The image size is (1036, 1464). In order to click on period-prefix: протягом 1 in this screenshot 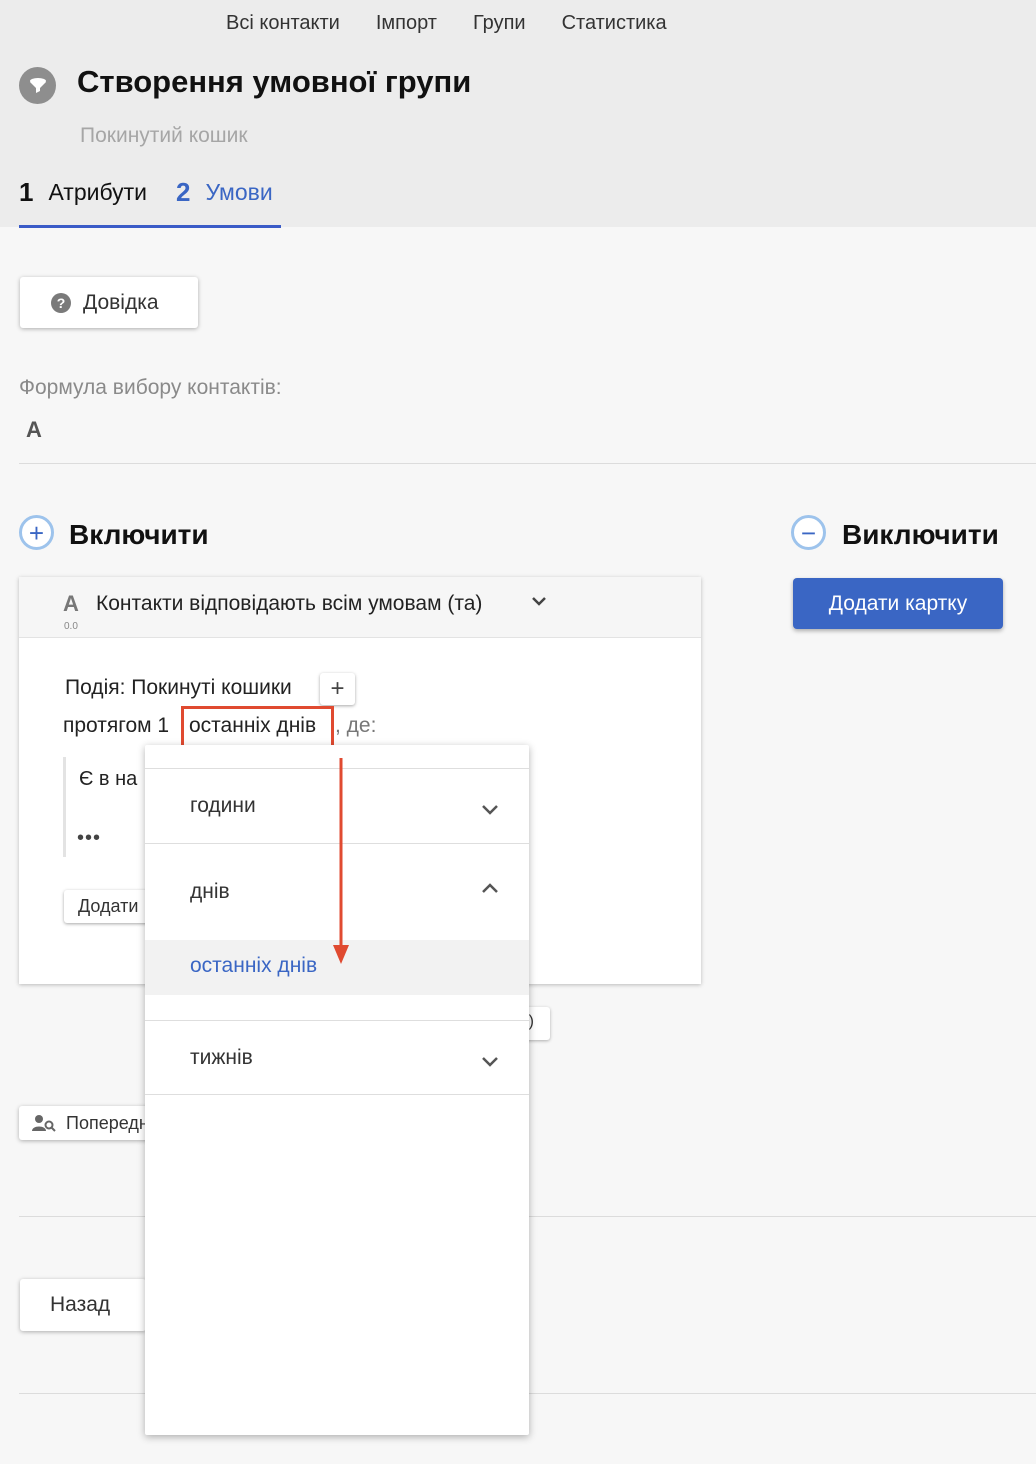, I will do `click(116, 725)`.